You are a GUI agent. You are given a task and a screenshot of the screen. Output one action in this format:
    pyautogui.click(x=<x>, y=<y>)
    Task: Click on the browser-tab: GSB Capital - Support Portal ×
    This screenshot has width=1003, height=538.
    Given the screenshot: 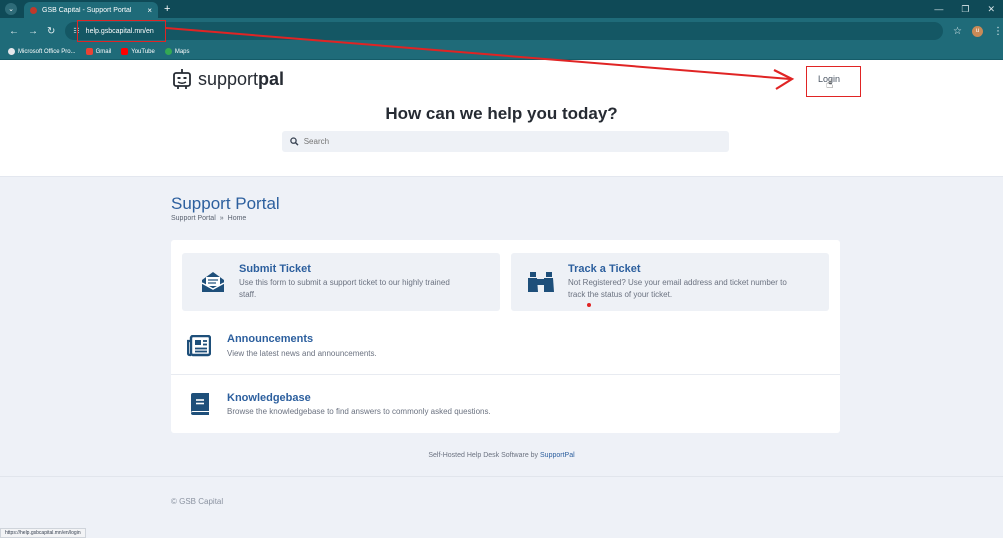 What is the action you would take?
    pyautogui.click(x=91, y=10)
    